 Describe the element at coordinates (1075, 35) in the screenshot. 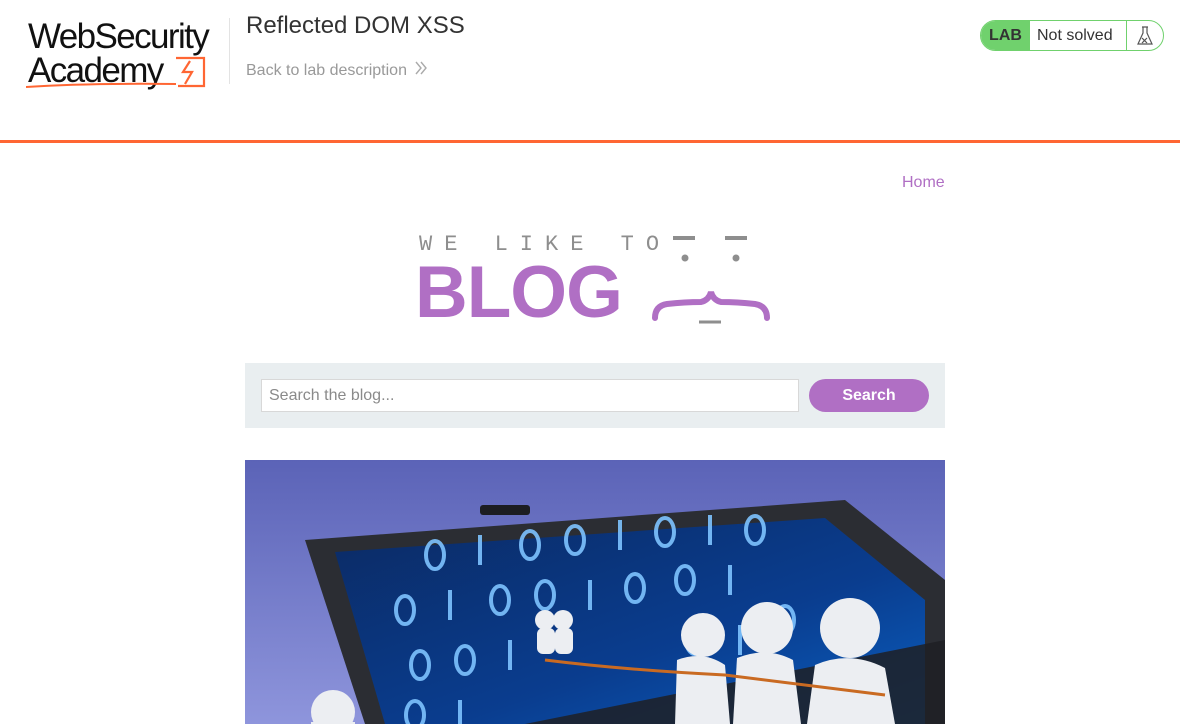

I see `lab-status-text: Not solved` at that location.